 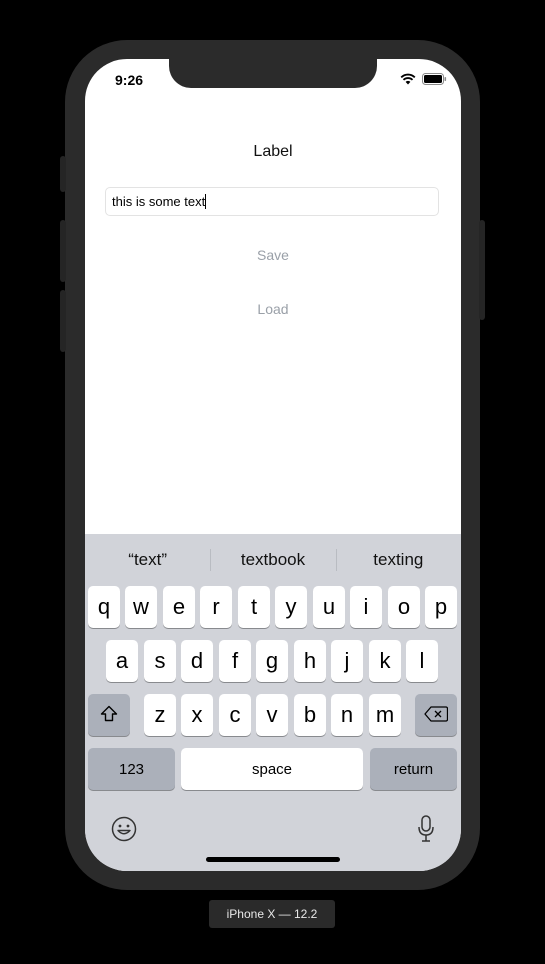 I want to click on battery-icon, so click(x=434, y=81).